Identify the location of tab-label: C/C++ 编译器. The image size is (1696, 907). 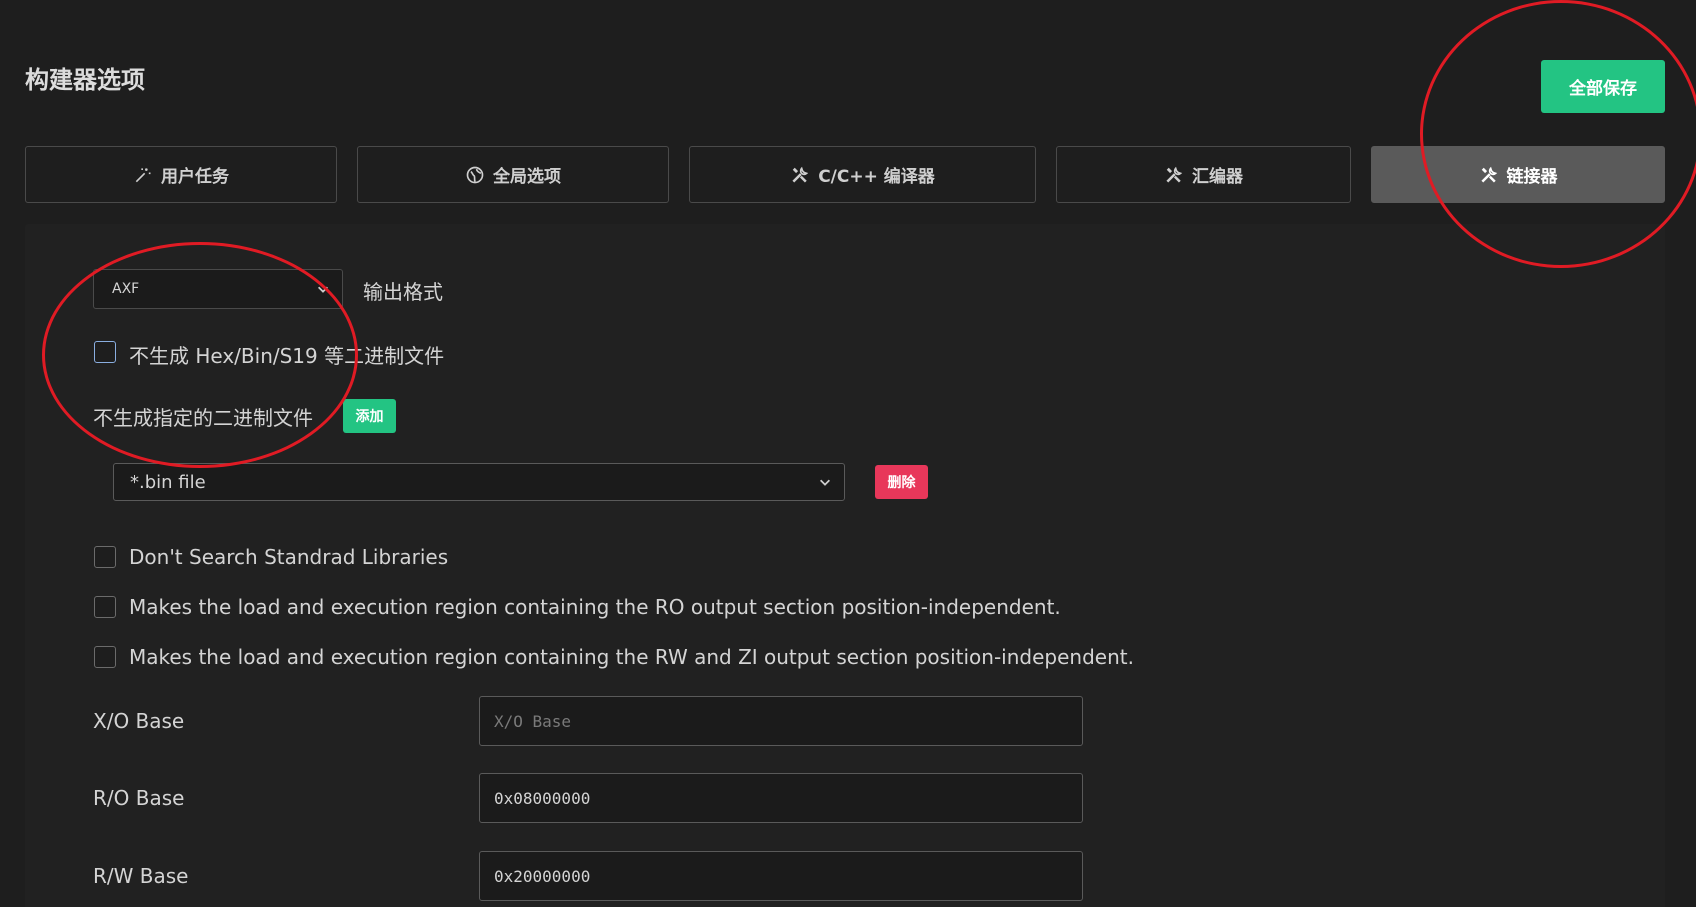
(876, 177).